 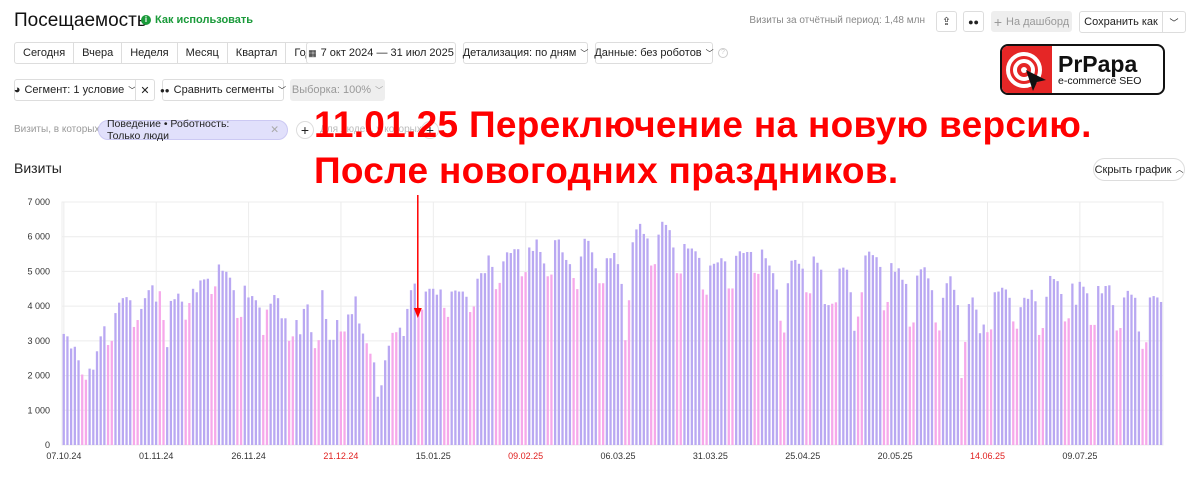 I want to click on x-tick-label: 26.11.24, so click(x=248, y=456).